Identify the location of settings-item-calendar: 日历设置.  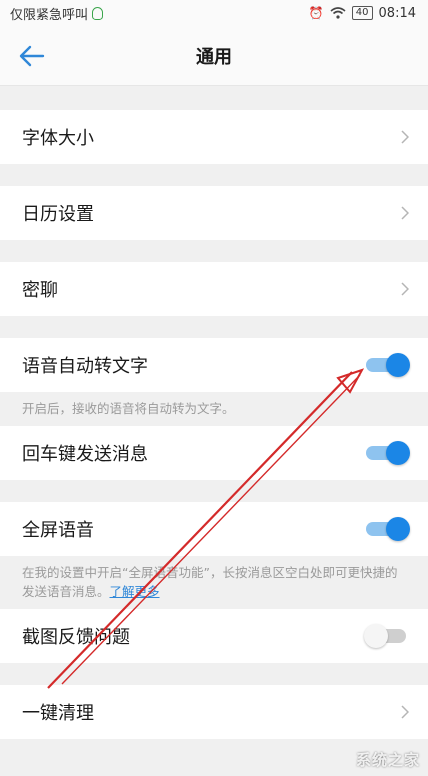
(214, 213).